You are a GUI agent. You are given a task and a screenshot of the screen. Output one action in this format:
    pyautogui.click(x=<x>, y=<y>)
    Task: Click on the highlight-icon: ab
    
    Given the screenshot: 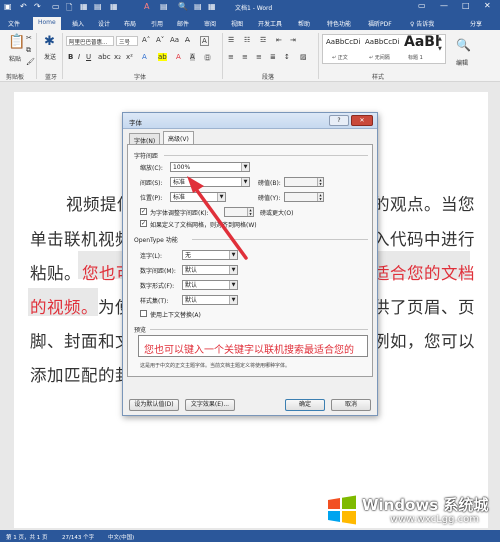 What is the action you would take?
    pyautogui.click(x=162, y=57)
    